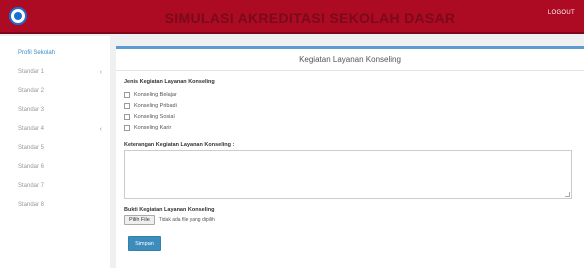  I want to click on konseling-pribadi-checkbox, so click(127, 106).